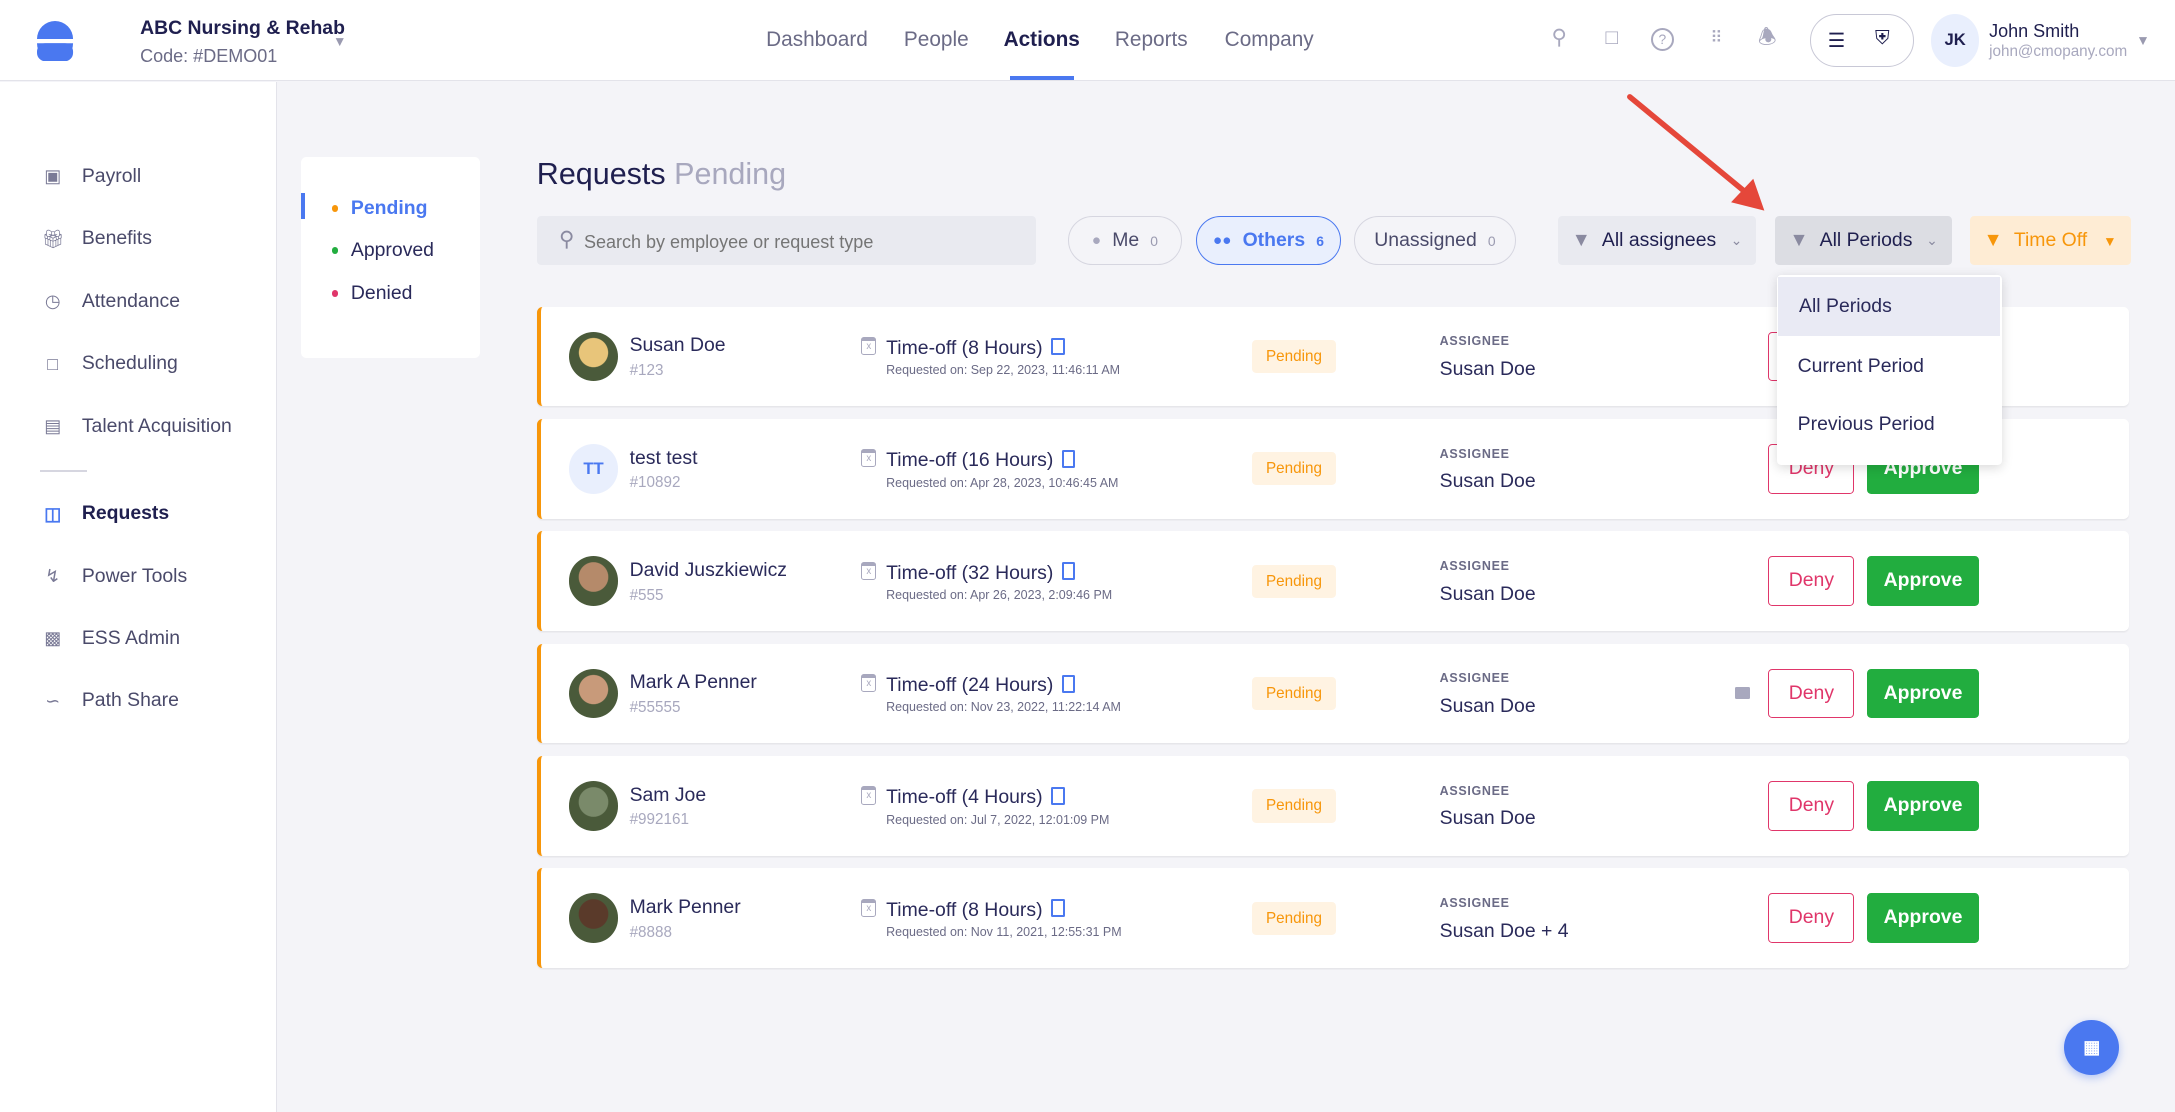 Image resolution: width=2175 pixels, height=1112 pixels. I want to click on nav-actions: Actions, so click(1042, 40).